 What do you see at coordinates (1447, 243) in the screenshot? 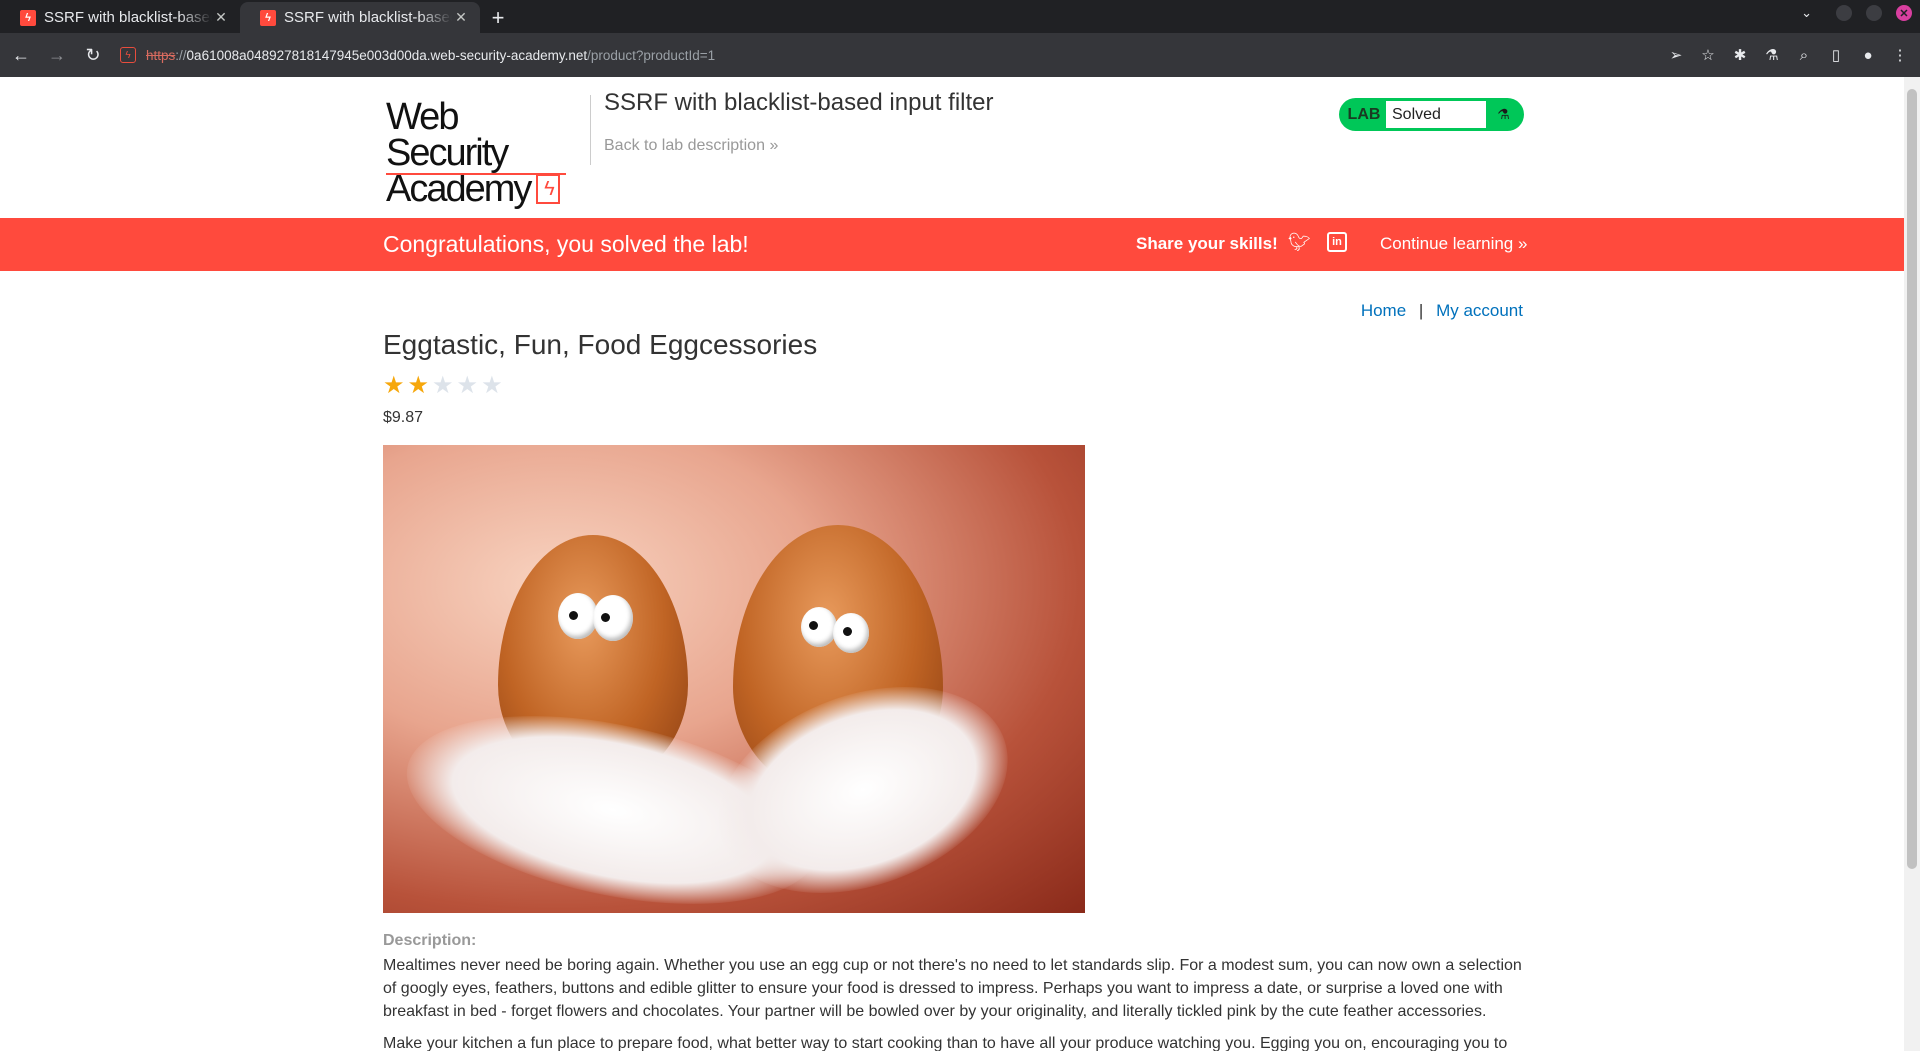
I see `continue-learning-label: Continue learning` at bounding box center [1447, 243].